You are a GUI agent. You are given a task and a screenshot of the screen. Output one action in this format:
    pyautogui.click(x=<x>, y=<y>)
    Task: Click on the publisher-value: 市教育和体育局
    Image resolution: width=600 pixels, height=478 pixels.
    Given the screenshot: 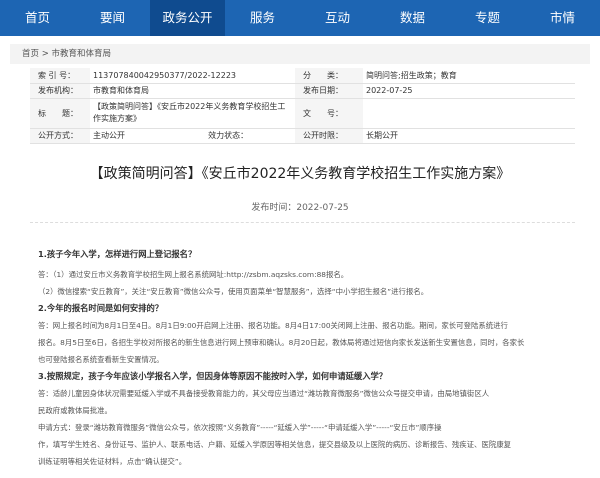 What is the action you would take?
    pyautogui.click(x=192, y=91)
    